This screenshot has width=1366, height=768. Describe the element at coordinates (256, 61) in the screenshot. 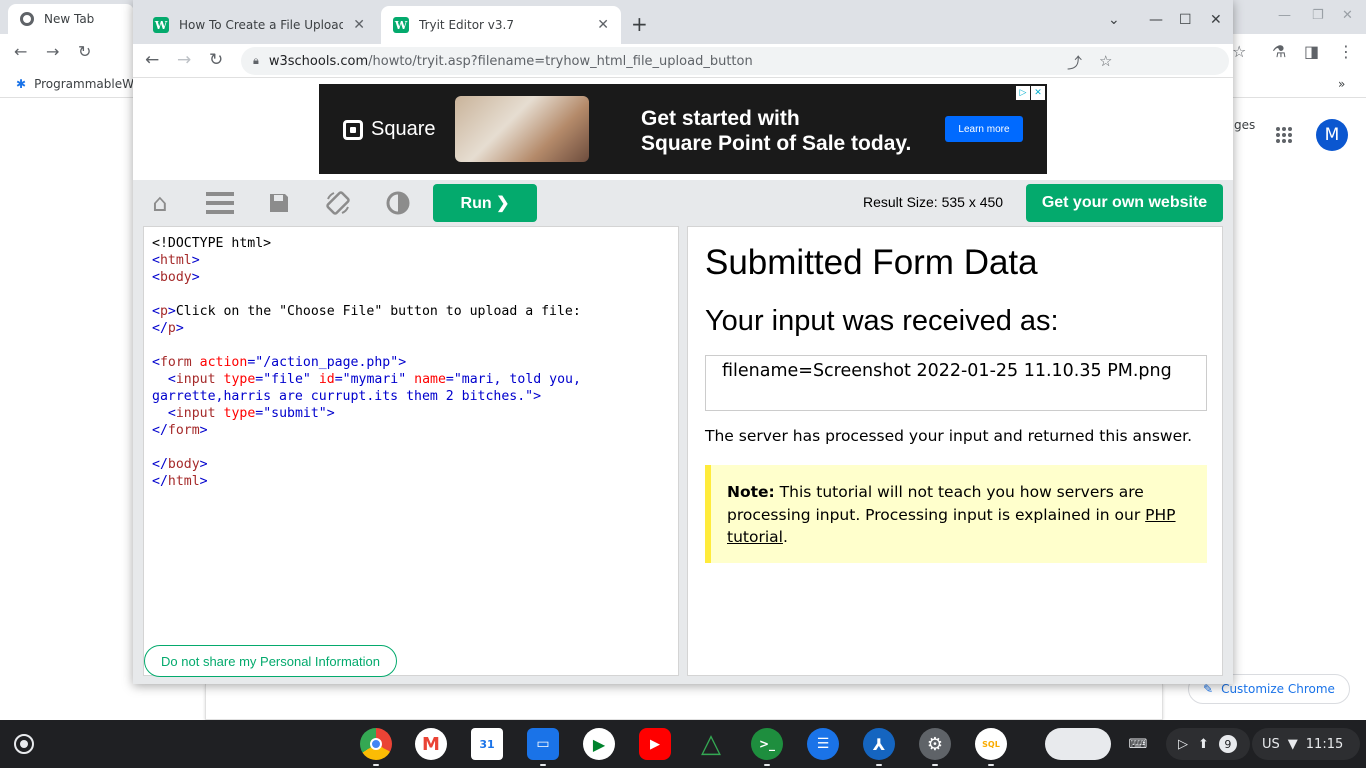

I see `lock-icon: 🔒︎` at that location.